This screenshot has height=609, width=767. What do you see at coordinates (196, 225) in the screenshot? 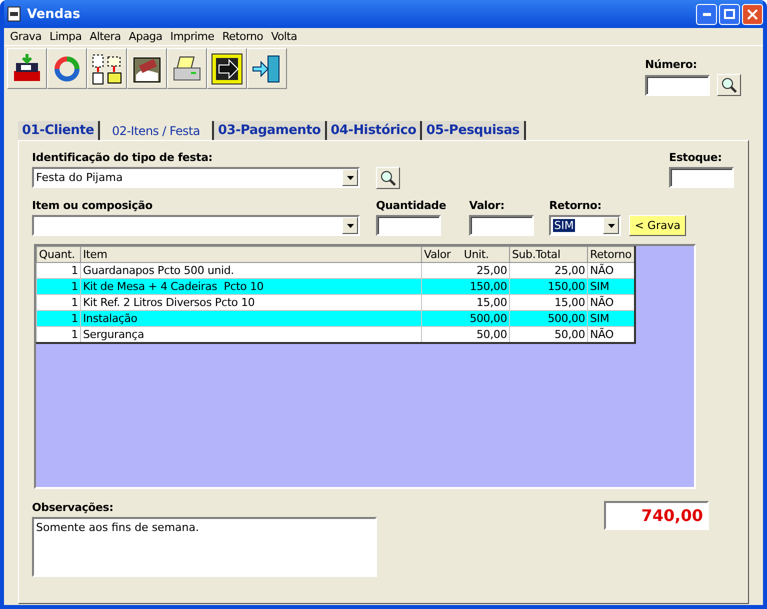
I see `item-dropdown` at bounding box center [196, 225].